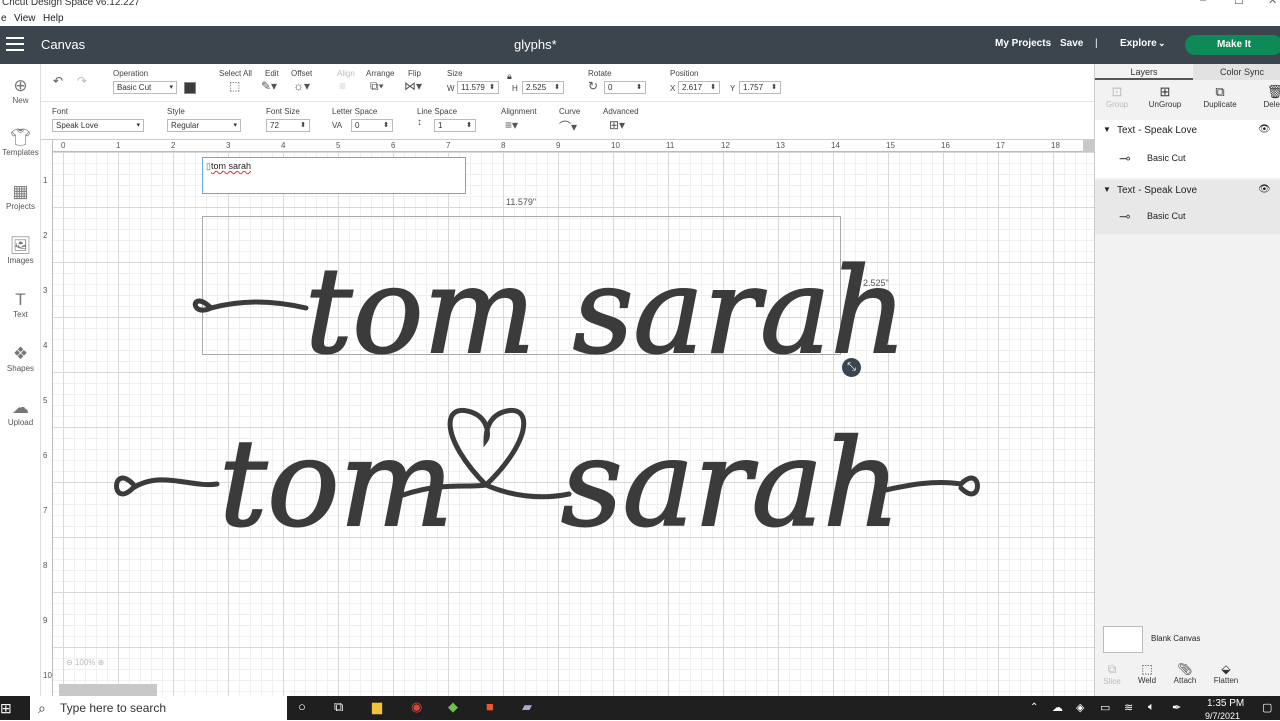 Image resolution: width=1280 pixels, height=721 pixels. I want to click on sidebar-item-text: T Text, so click(20, 304).